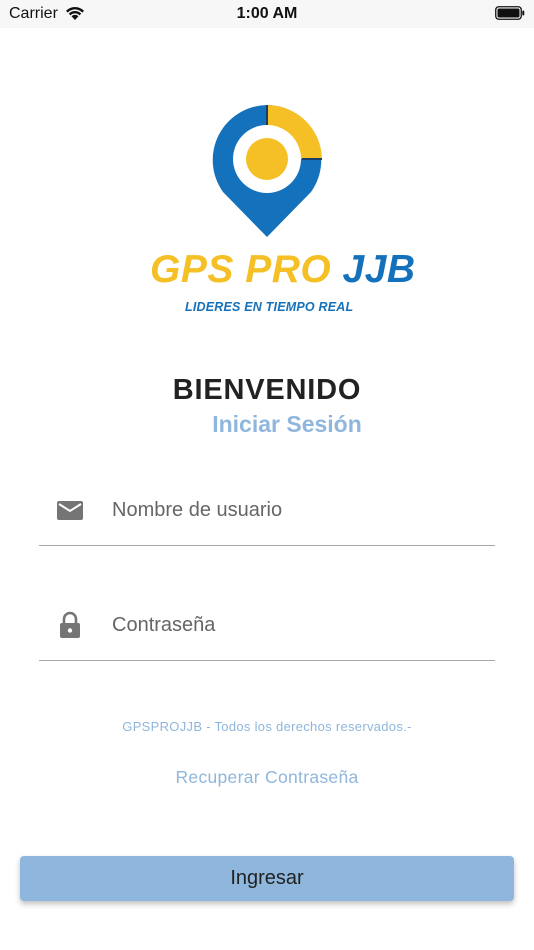  Describe the element at coordinates (297, 510) in the screenshot. I see `username-input` at that location.